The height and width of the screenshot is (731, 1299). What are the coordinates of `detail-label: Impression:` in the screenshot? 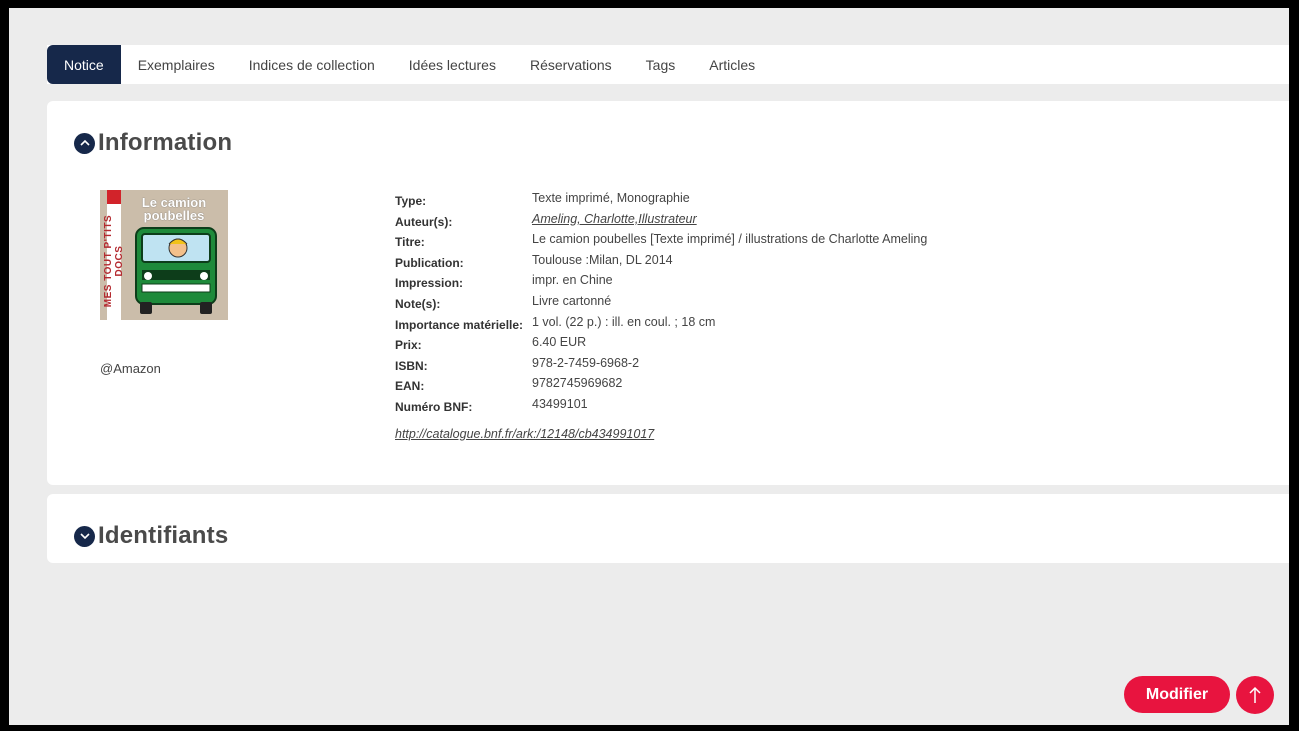 It's located at (429, 283).